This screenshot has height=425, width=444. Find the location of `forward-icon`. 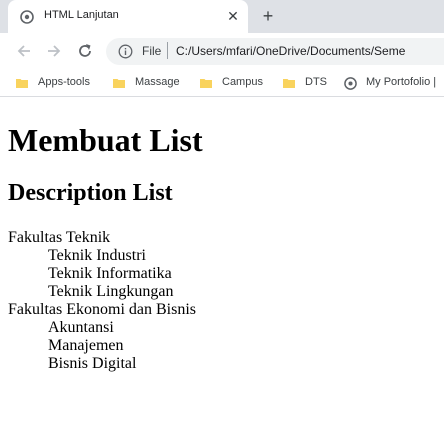

forward-icon is located at coordinates (54, 51).